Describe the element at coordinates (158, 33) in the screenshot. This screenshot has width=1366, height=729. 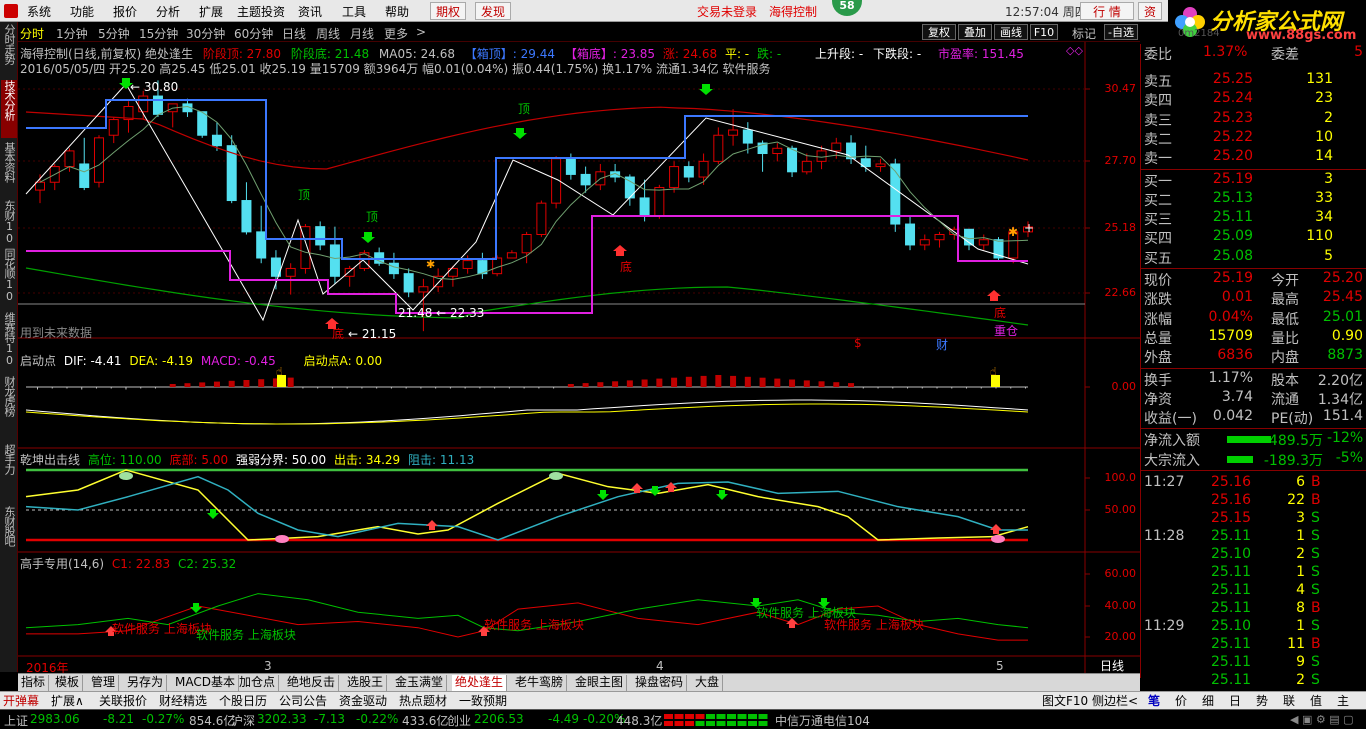
I see `period-15min: 15分钟` at that location.